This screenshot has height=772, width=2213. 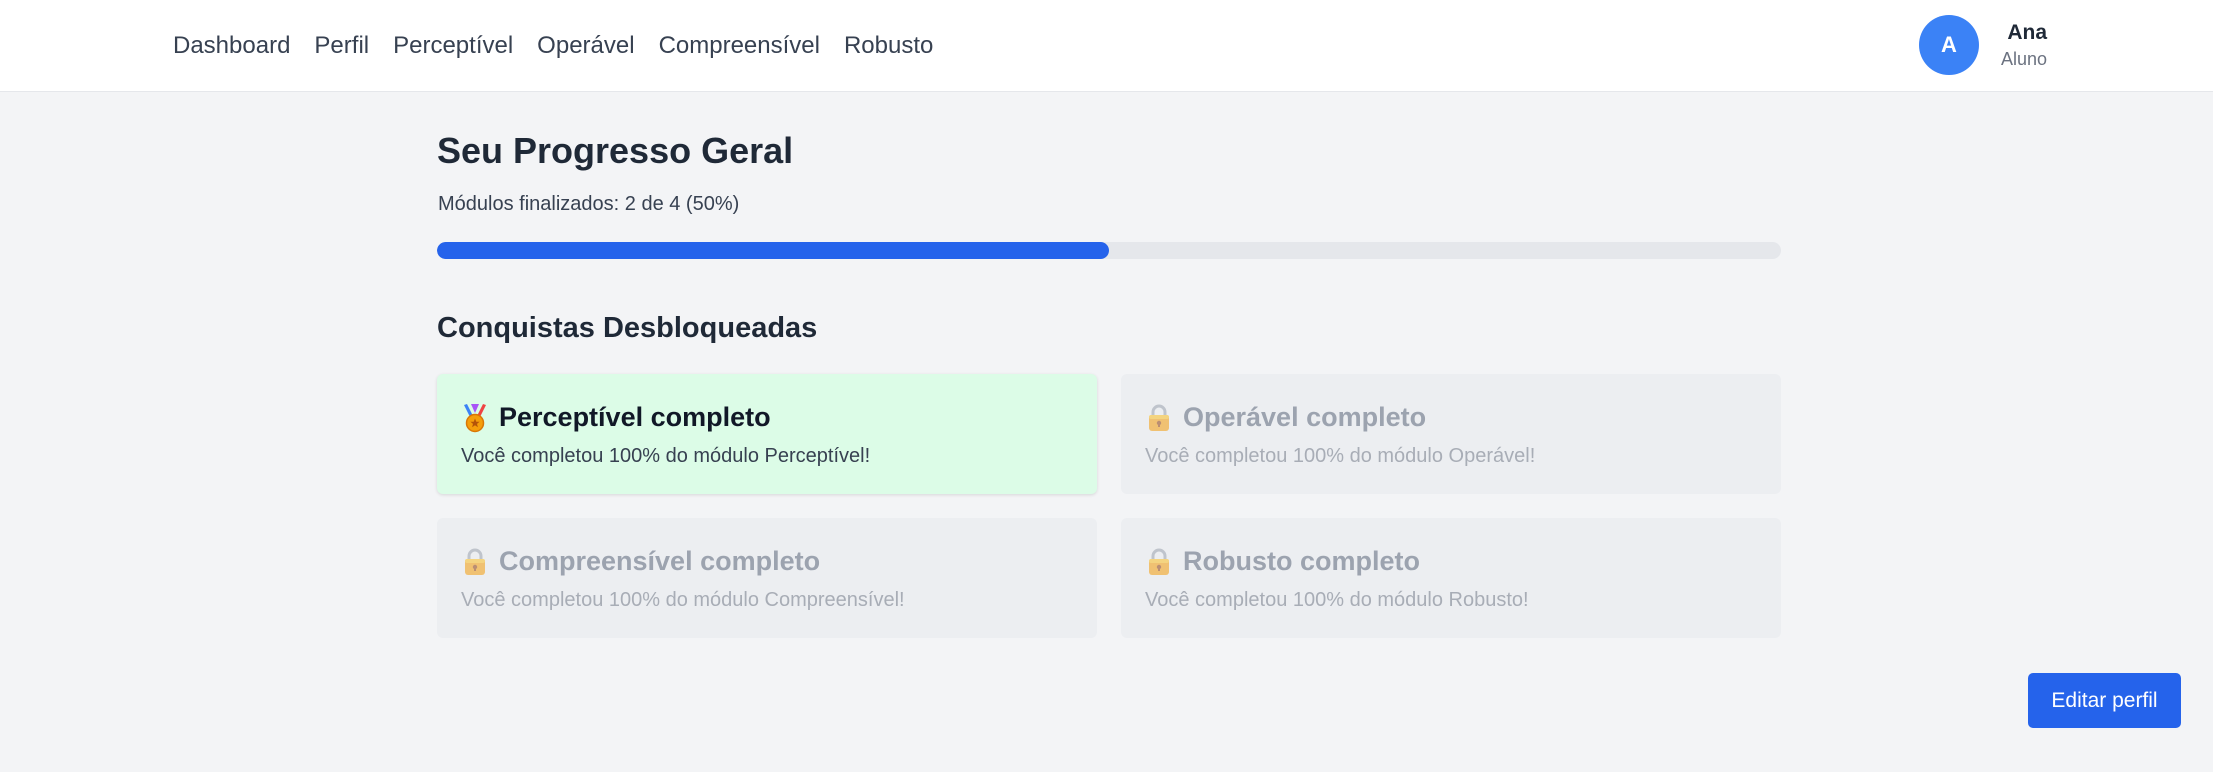 What do you see at coordinates (739, 46) in the screenshot?
I see `nav-link-compreensivel: Compreensível` at bounding box center [739, 46].